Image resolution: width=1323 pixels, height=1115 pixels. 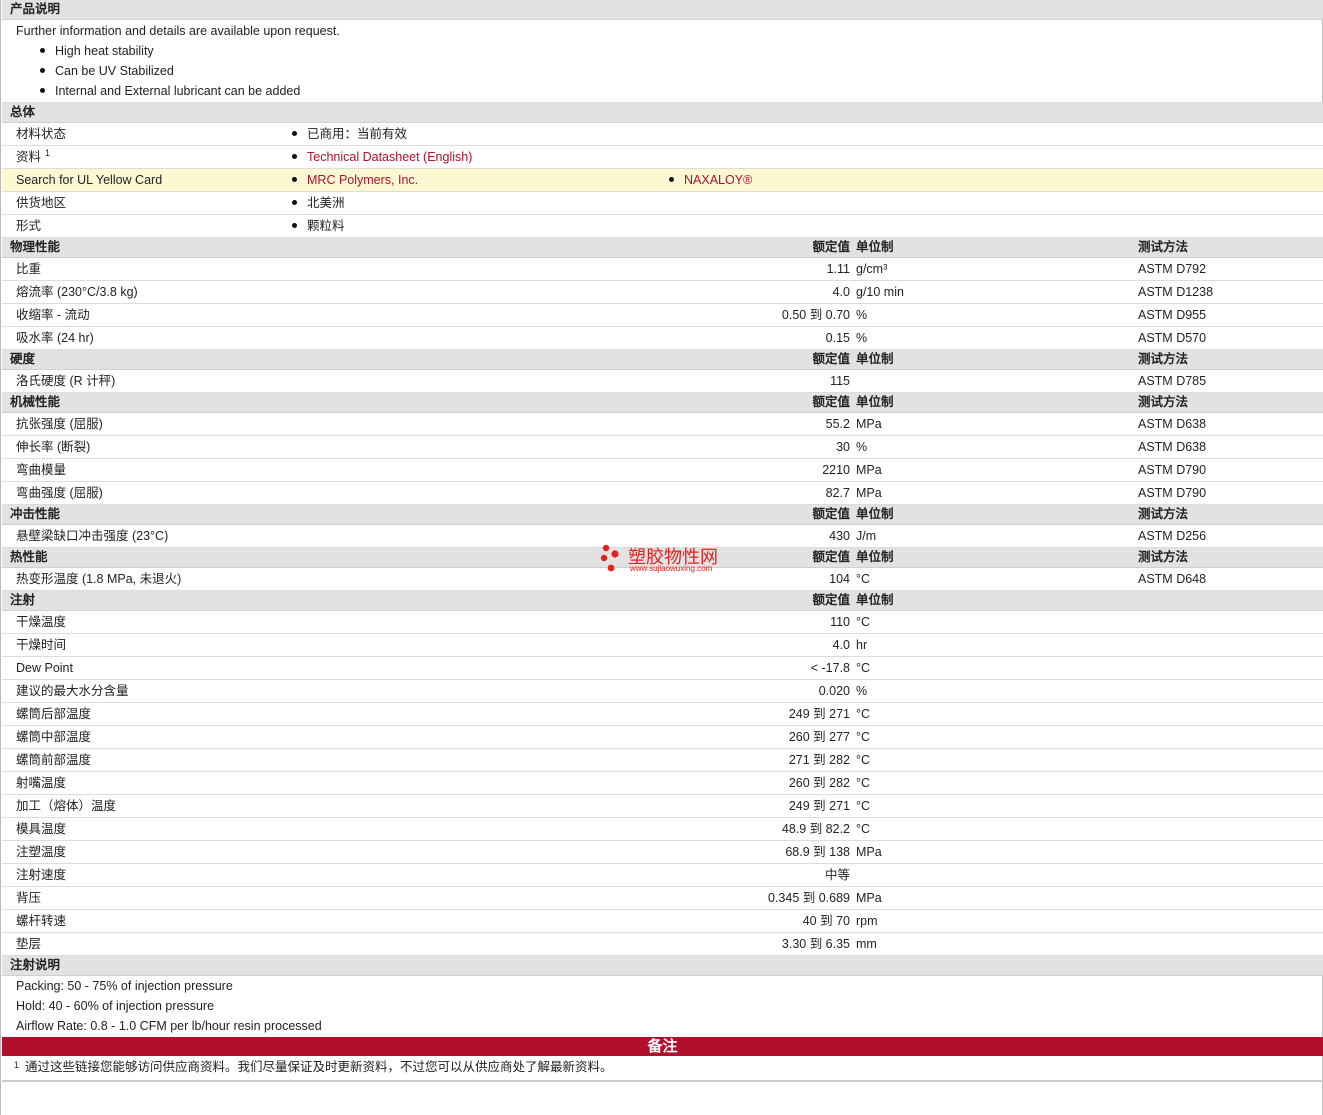 What do you see at coordinates (866, 536) in the screenshot?
I see `property-unit: J/m` at bounding box center [866, 536].